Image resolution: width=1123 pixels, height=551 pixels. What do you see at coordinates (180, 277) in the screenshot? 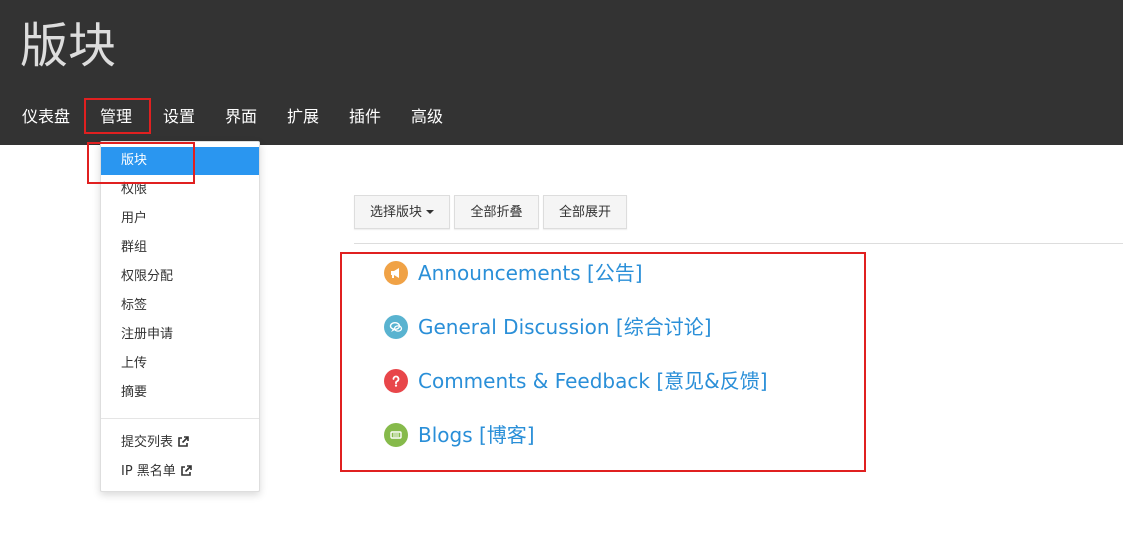
I see `menu-item-admins-mods: 权限分配` at bounding box center [180, 277].